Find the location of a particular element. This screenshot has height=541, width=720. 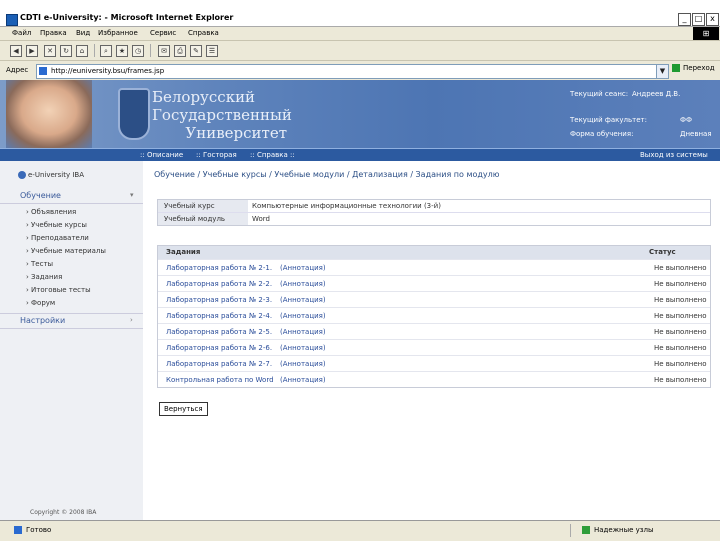

task-link: Лабораторная работа № 2-2. is located at coordinates (219, 284).